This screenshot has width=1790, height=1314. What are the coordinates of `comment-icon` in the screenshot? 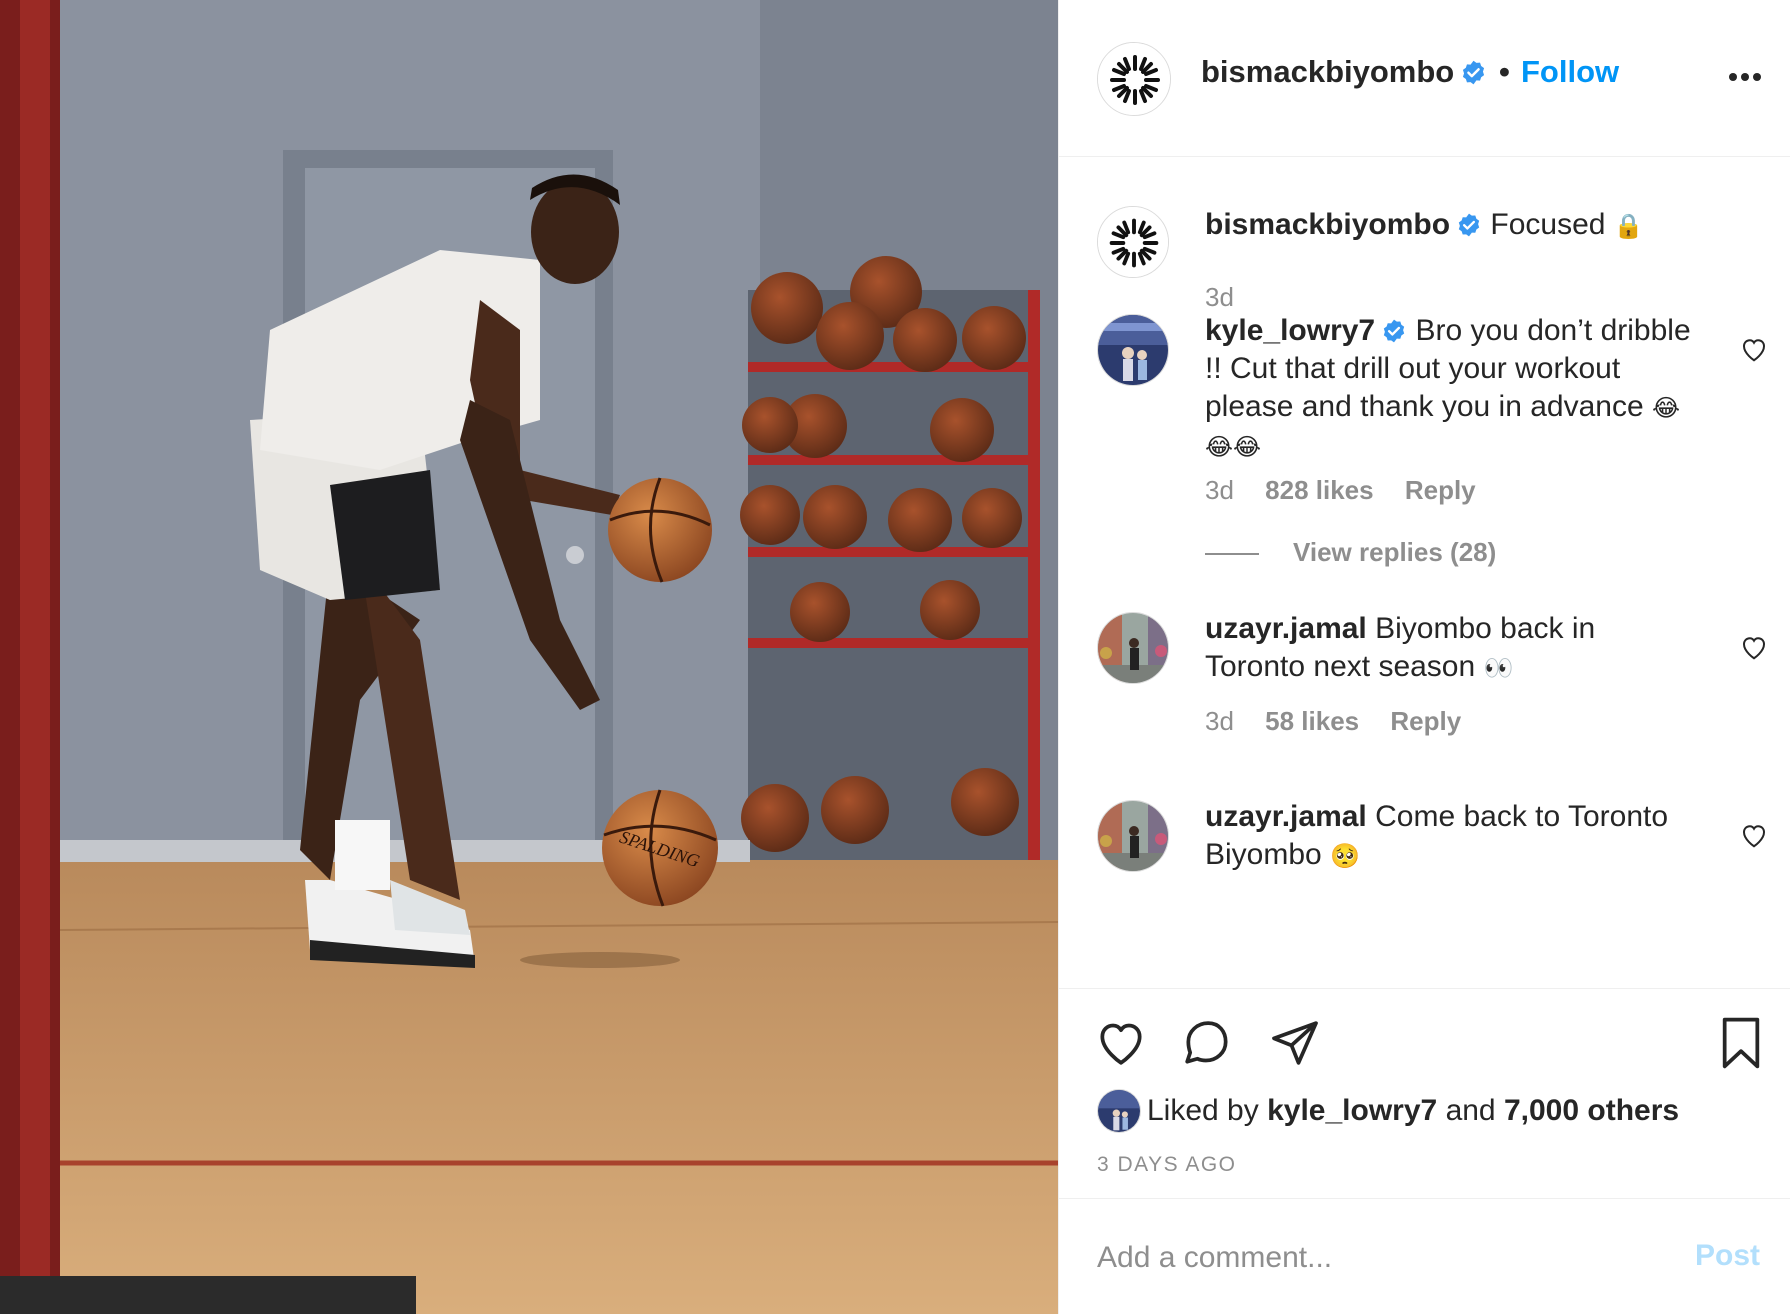 It's located at (1207, 1043).